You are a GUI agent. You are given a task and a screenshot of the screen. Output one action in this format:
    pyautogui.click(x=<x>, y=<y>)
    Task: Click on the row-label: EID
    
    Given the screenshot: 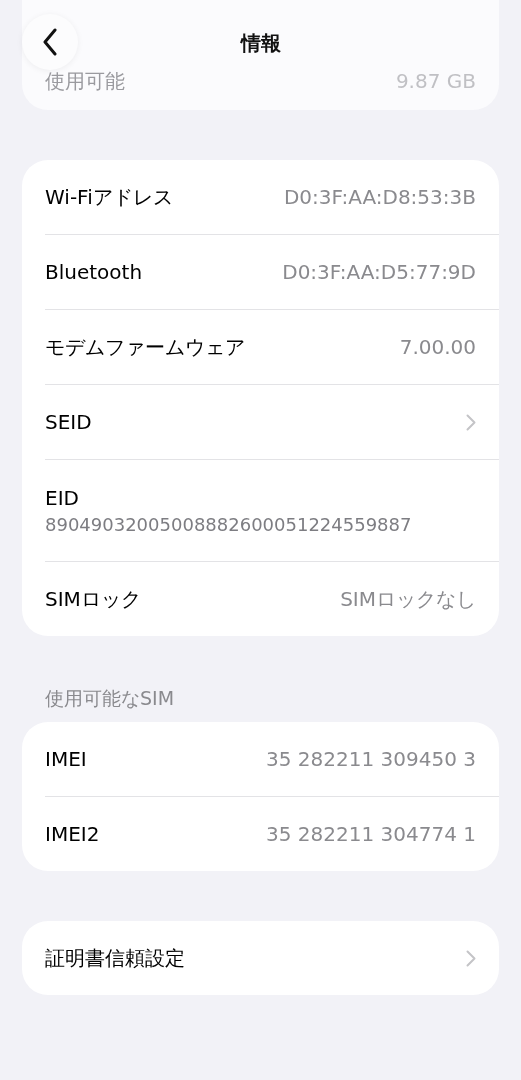 What is the action you would take?
    pyautogui.click(x=62, y=498)
    